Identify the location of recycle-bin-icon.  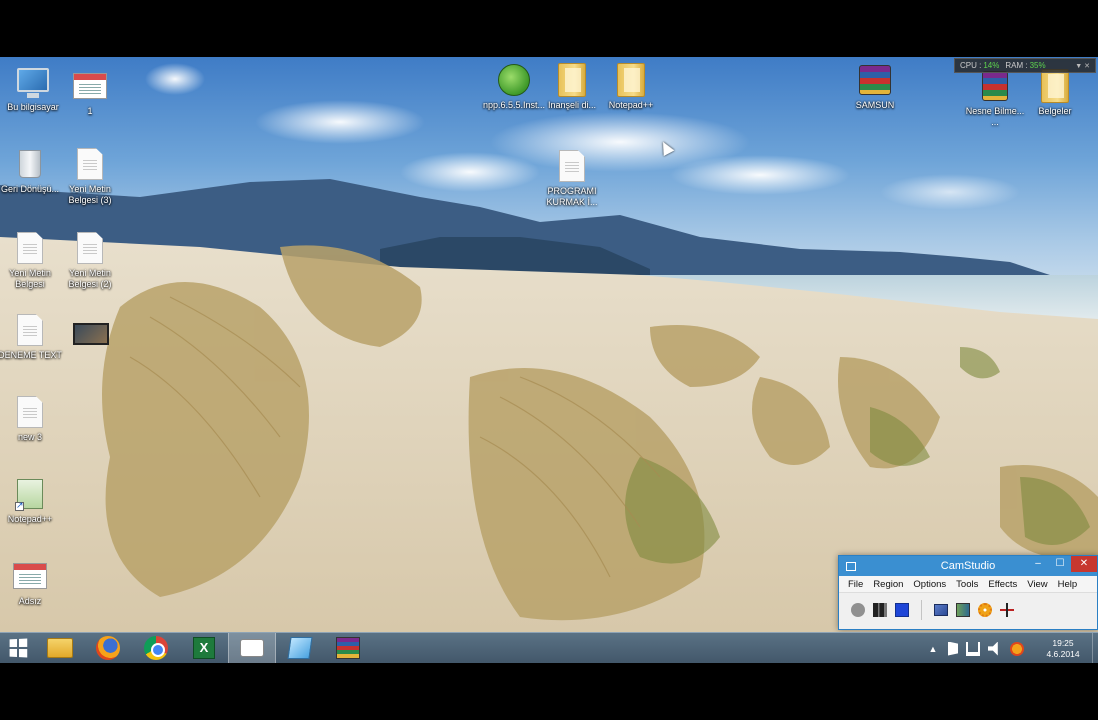
(30, 164).